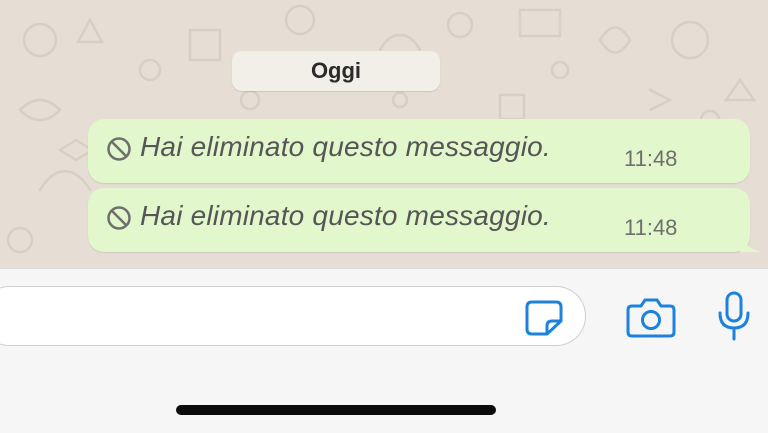  What do you see at coordinates (651, 317) in the screenshot?
I see `camera-icon` at bounding box center [651, 317].